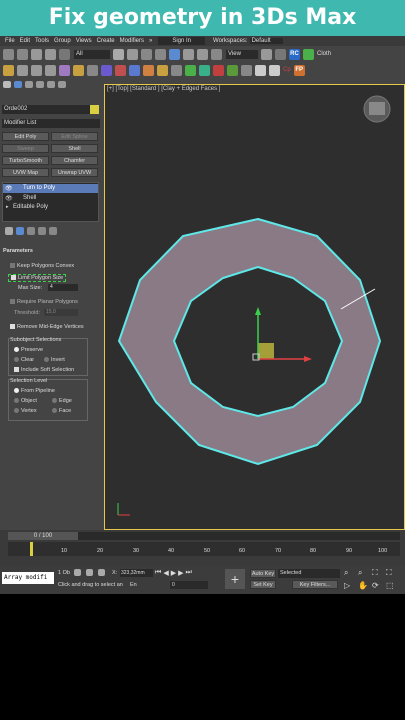 This screenshot has width=405, height=720. Describe the element at coordinates (24, 360) in the screenshot. I see `clear-radio: Clear` at that location.